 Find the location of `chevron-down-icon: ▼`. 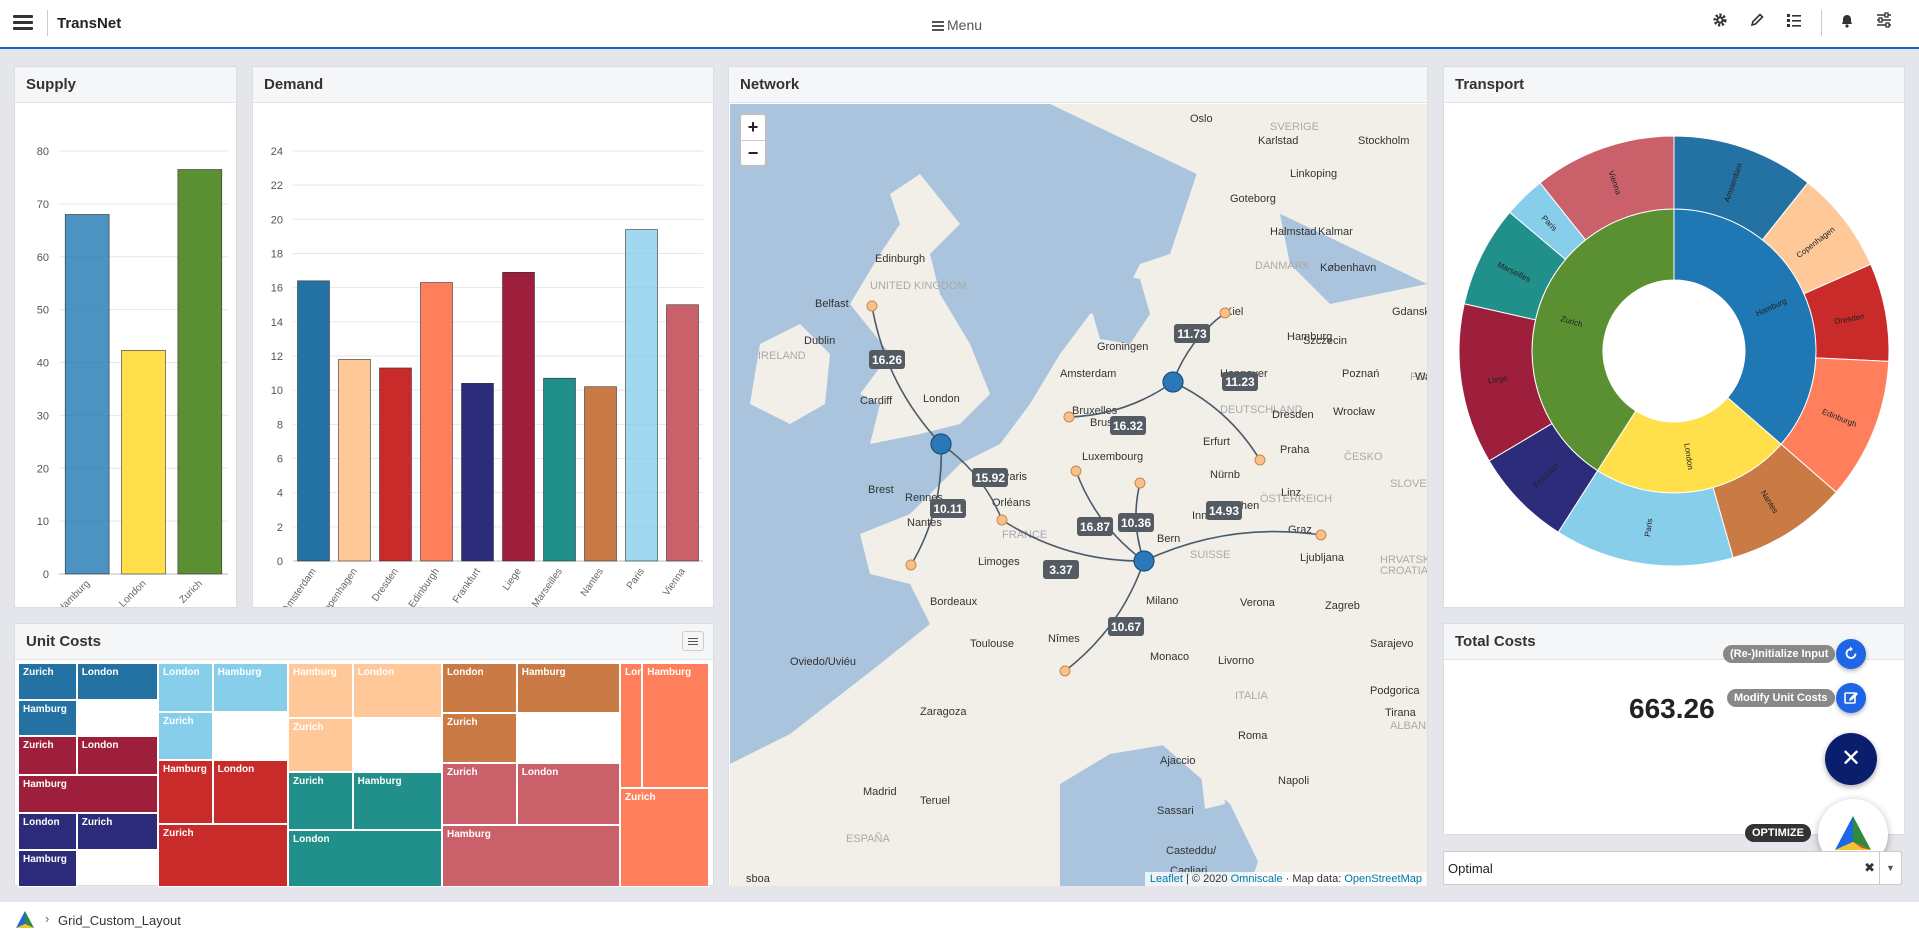

chevron-down-icon: ▼ is located at coordinates (1890, 868).